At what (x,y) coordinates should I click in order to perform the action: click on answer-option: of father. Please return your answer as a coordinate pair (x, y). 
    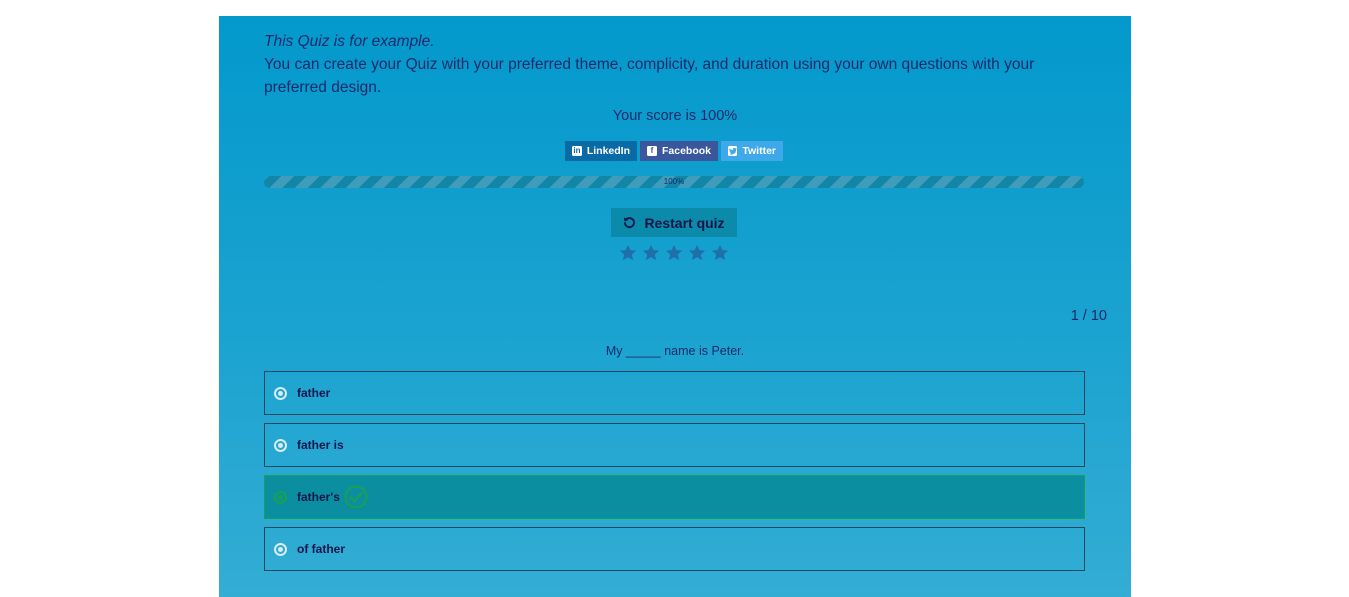
    Looking at the image, I should click on (674, 549).